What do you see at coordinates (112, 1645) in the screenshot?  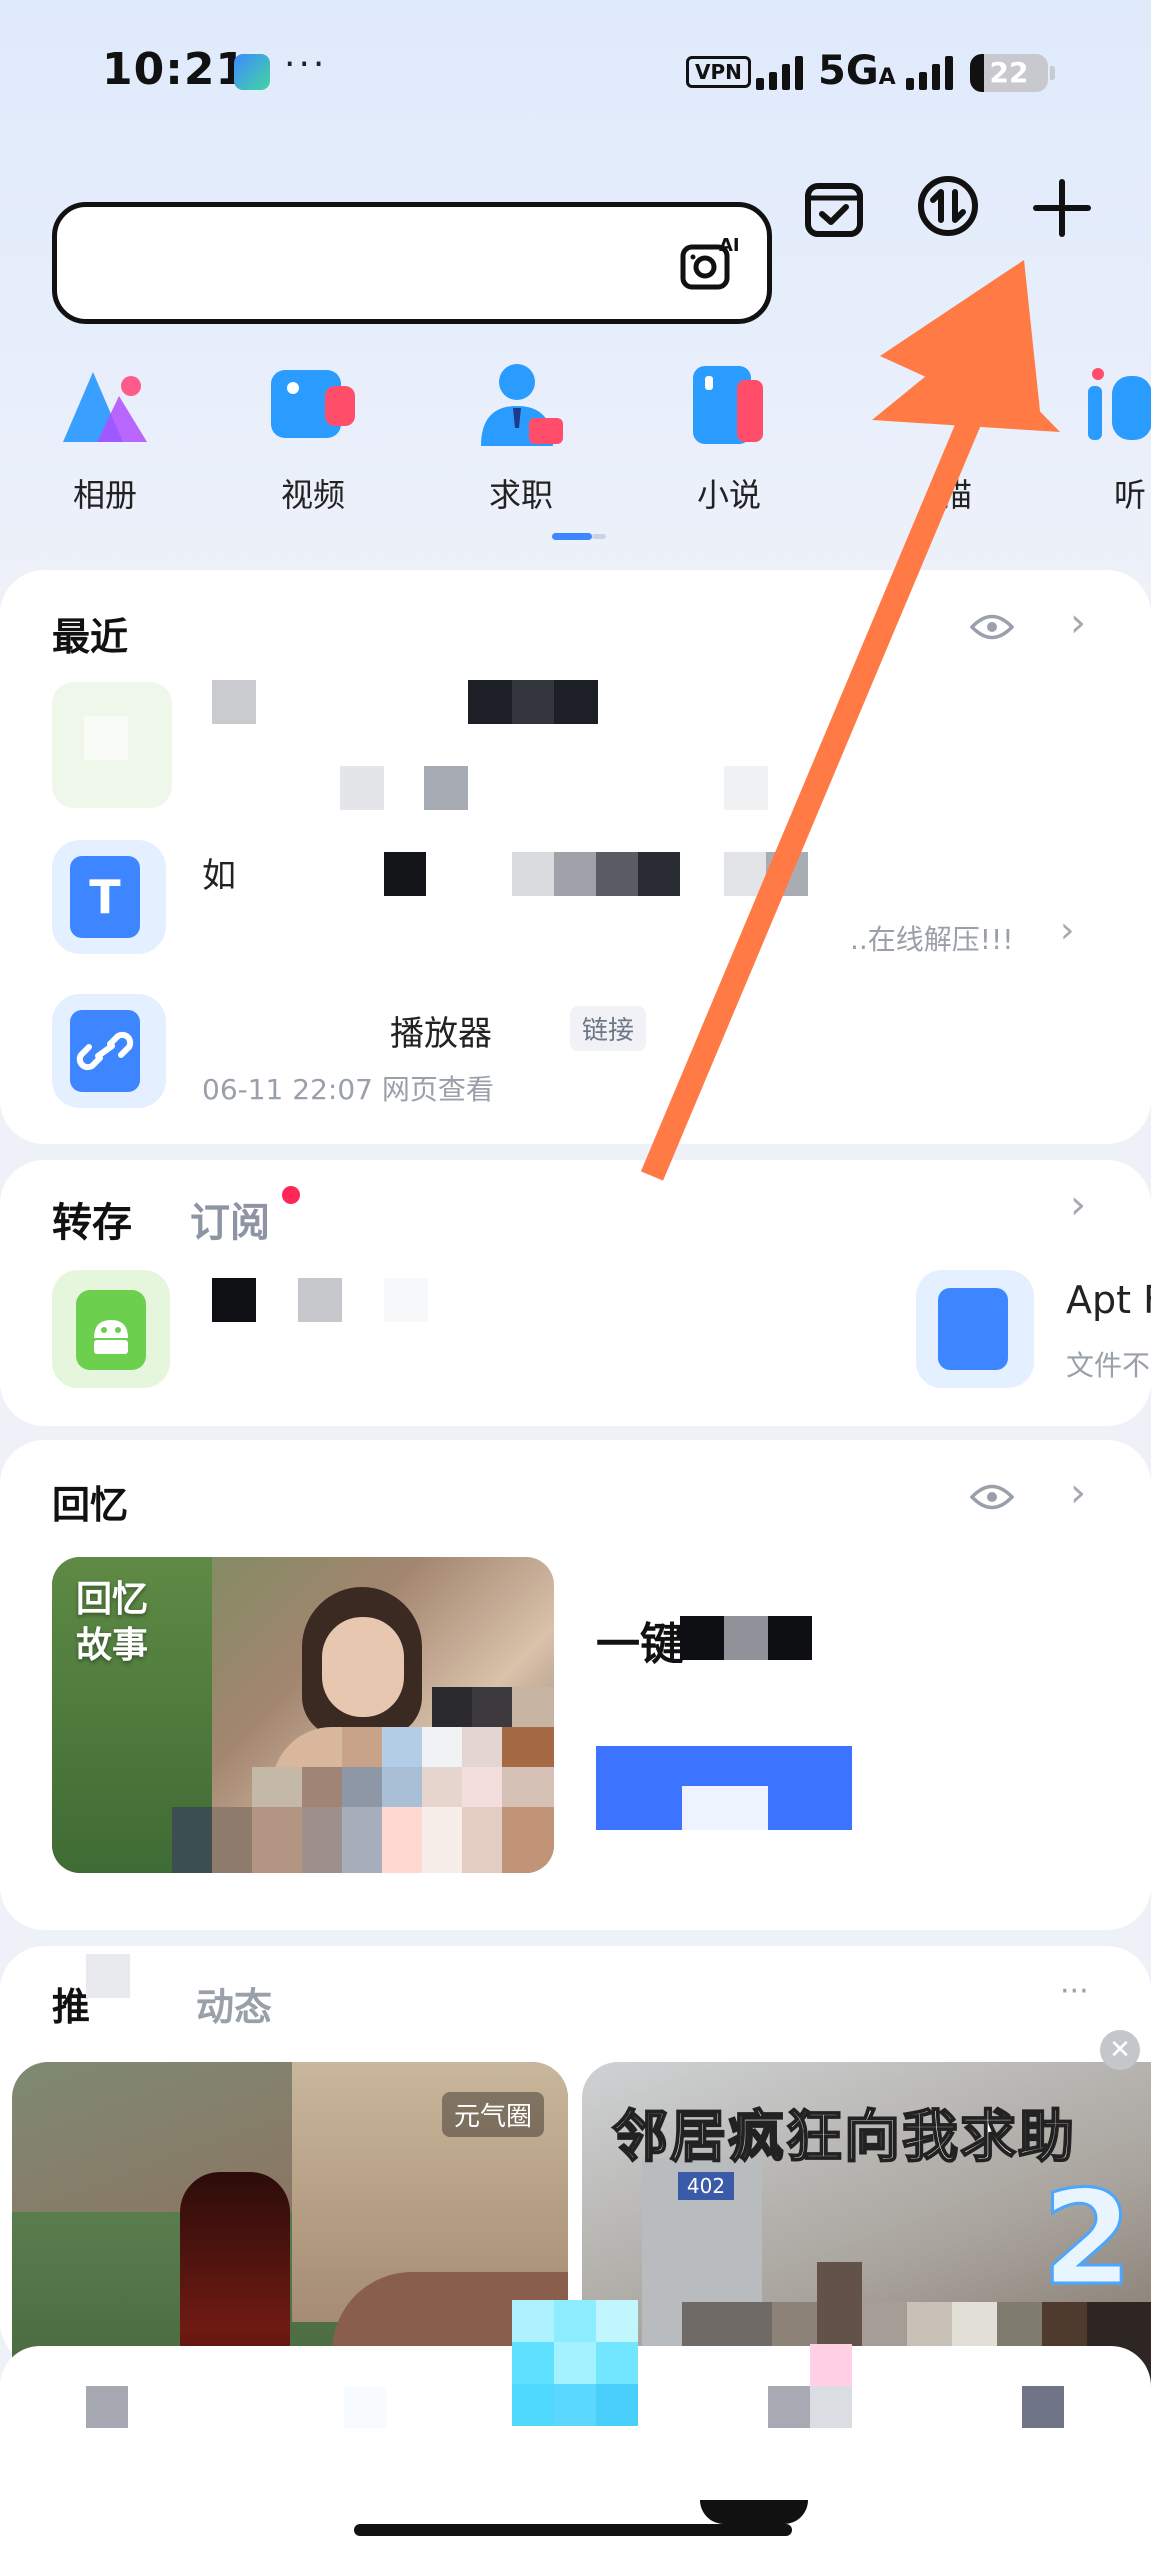 I see `memory-badge-line: 故事` at bounding box center [112, 1645].